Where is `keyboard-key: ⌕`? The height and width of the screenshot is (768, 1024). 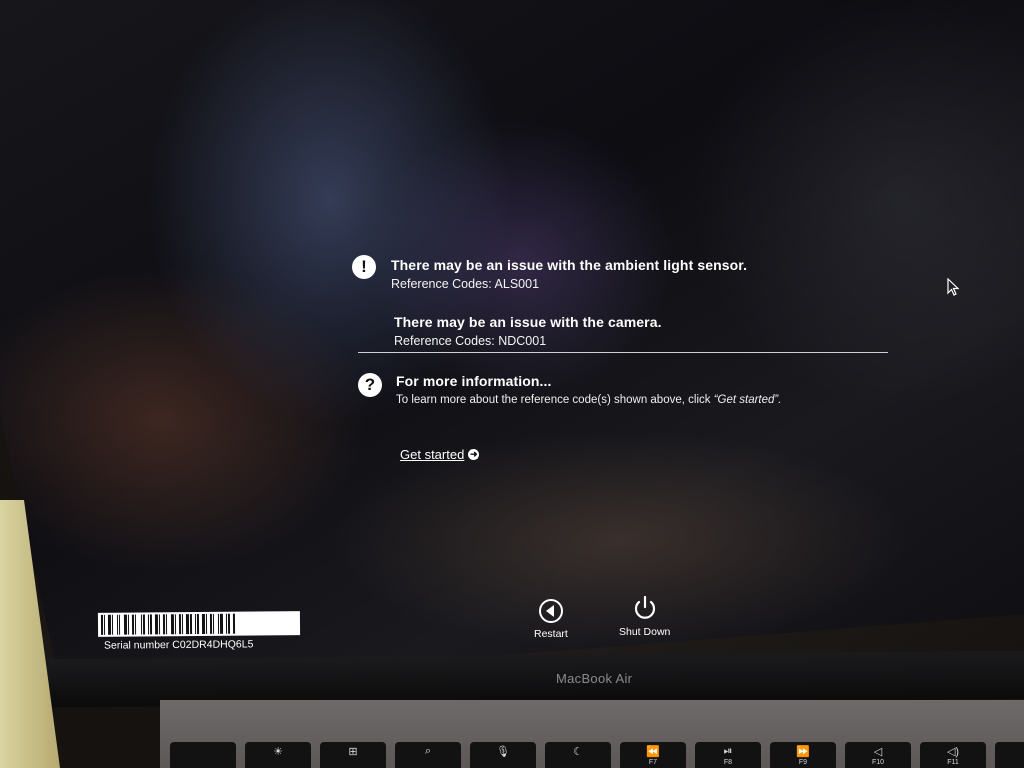
keyboard-key: ⌕ is located at coordinates (428, 755).